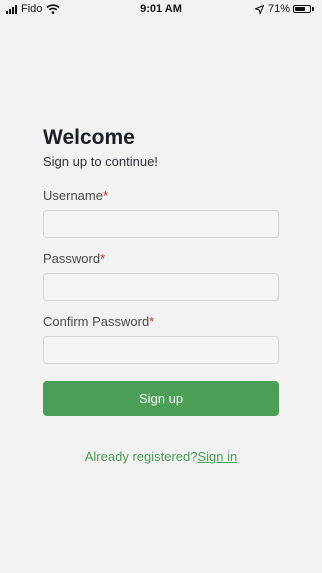 This screenshot has width=322, height=573. Describe the element at coordinates (161, 9) in the screenshot. I see `status-bar: Fido 9:01 AM 71%` at that location.